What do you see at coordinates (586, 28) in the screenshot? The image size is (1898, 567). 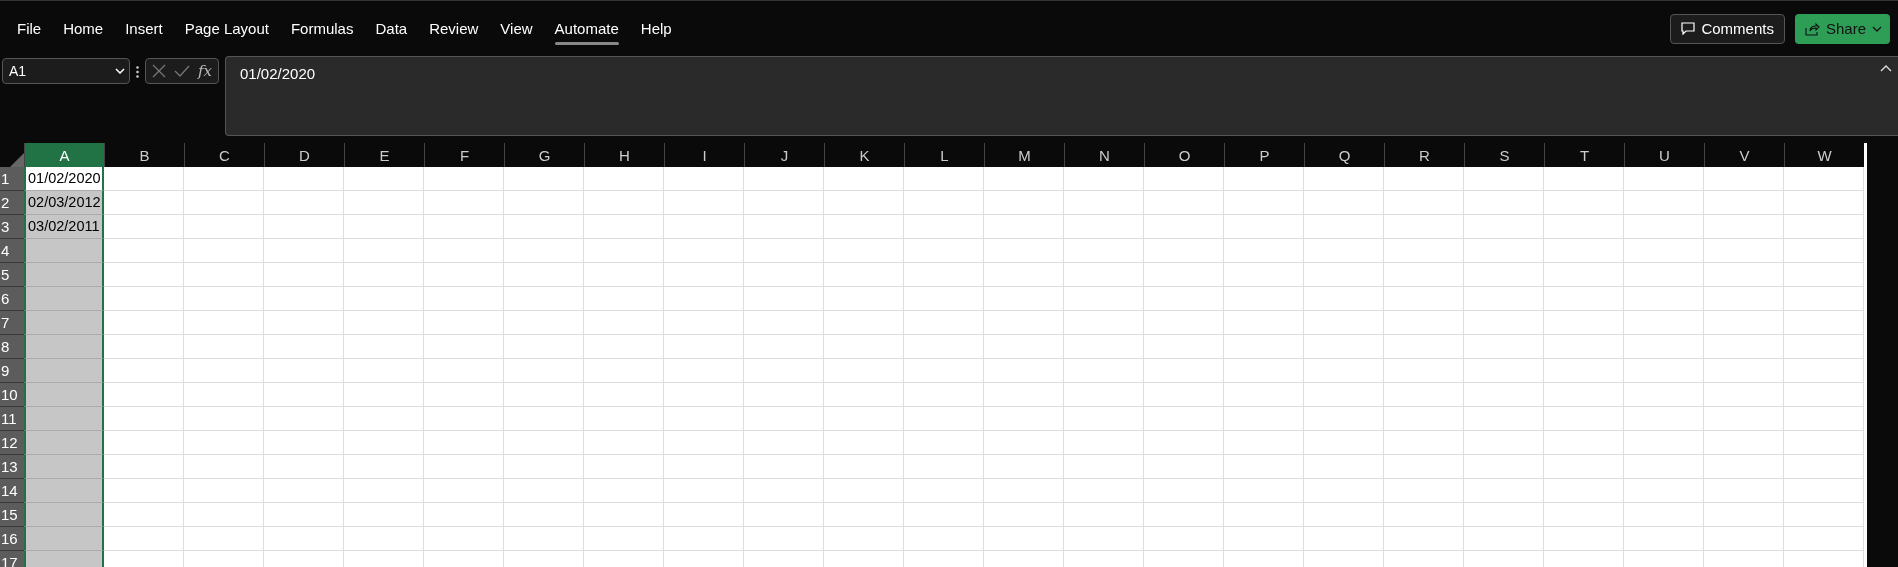 I see `menu-tab: Automate` at bounding box center [586, 28].